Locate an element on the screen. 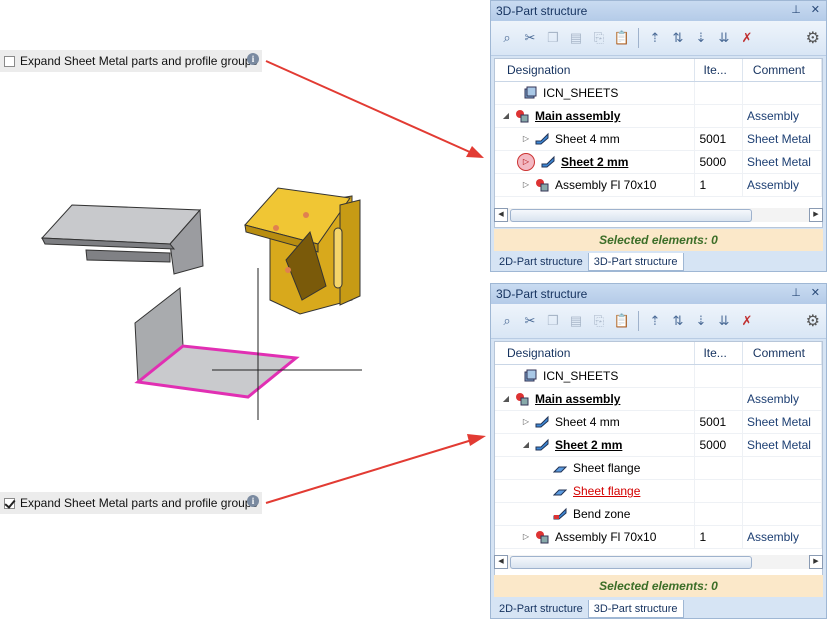 The height and width of the screenshot is (619, 827). sub-assembly-icon is located at coordinates (542, 537).